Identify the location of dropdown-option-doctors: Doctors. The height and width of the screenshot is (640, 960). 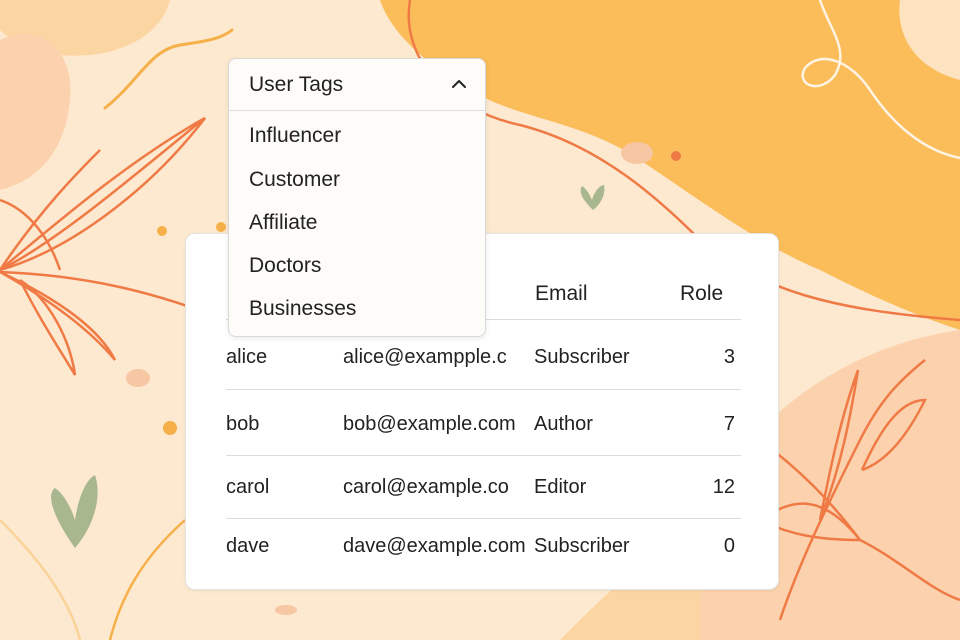
(285, 266).